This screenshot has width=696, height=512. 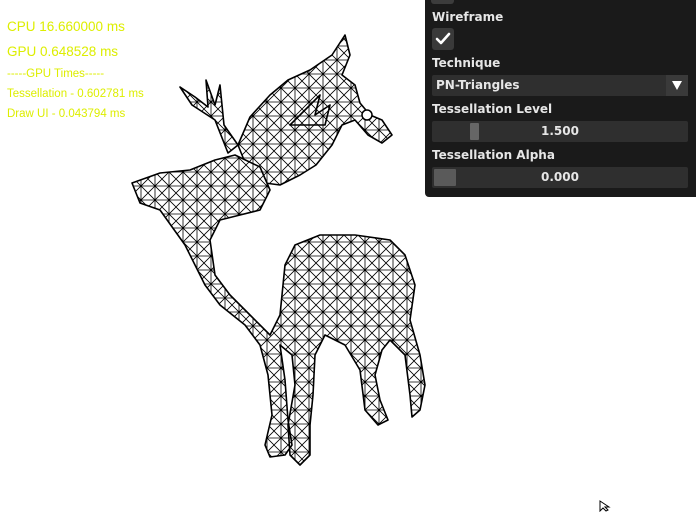 I want to click on technique-label: Technique, so click(x=466, y=63).